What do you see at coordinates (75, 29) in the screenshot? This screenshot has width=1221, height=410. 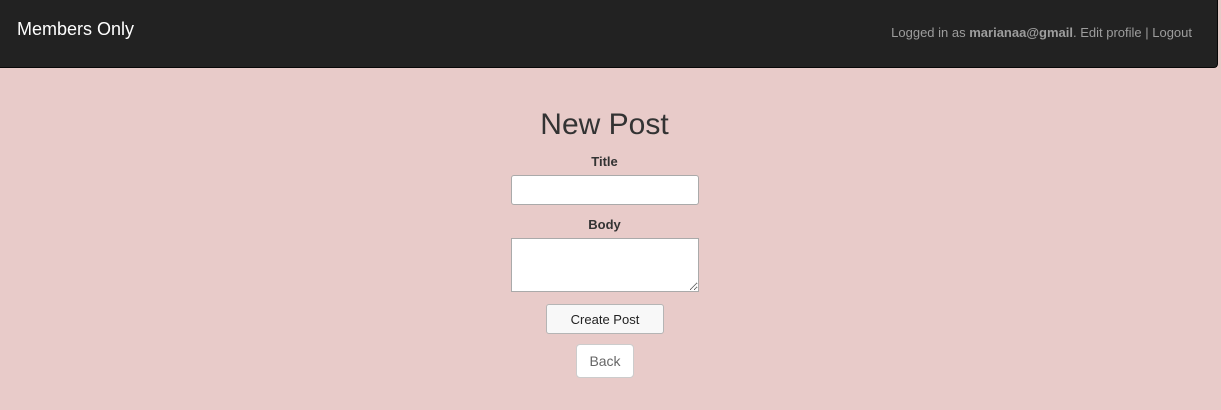 I see `brand-link: Members Only` at bounding box center [75, 29].